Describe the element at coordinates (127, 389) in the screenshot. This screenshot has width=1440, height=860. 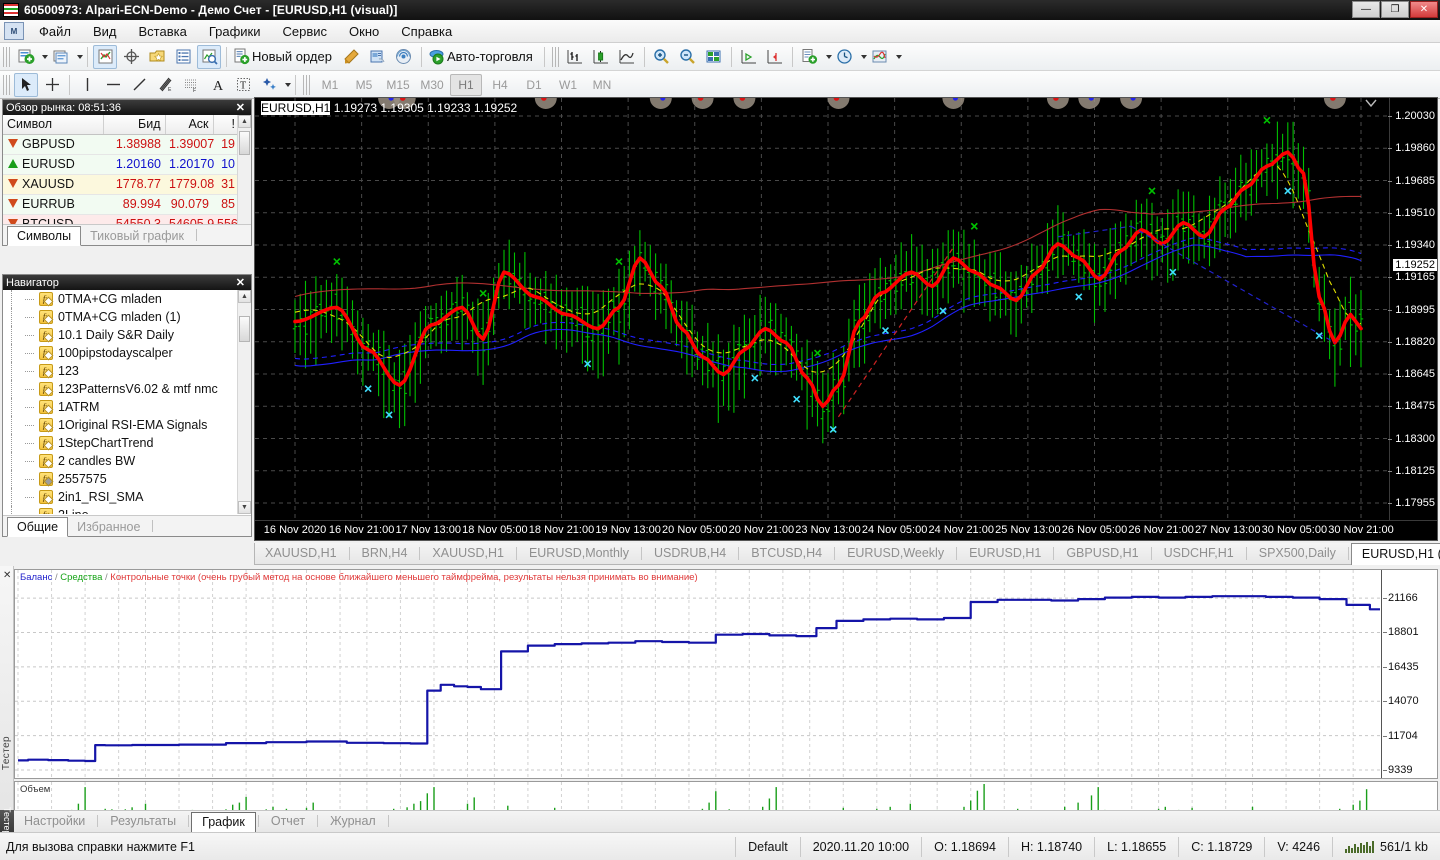
I see `list-item: fx 123PatternsV6.02 & mtf nmc` at that location.